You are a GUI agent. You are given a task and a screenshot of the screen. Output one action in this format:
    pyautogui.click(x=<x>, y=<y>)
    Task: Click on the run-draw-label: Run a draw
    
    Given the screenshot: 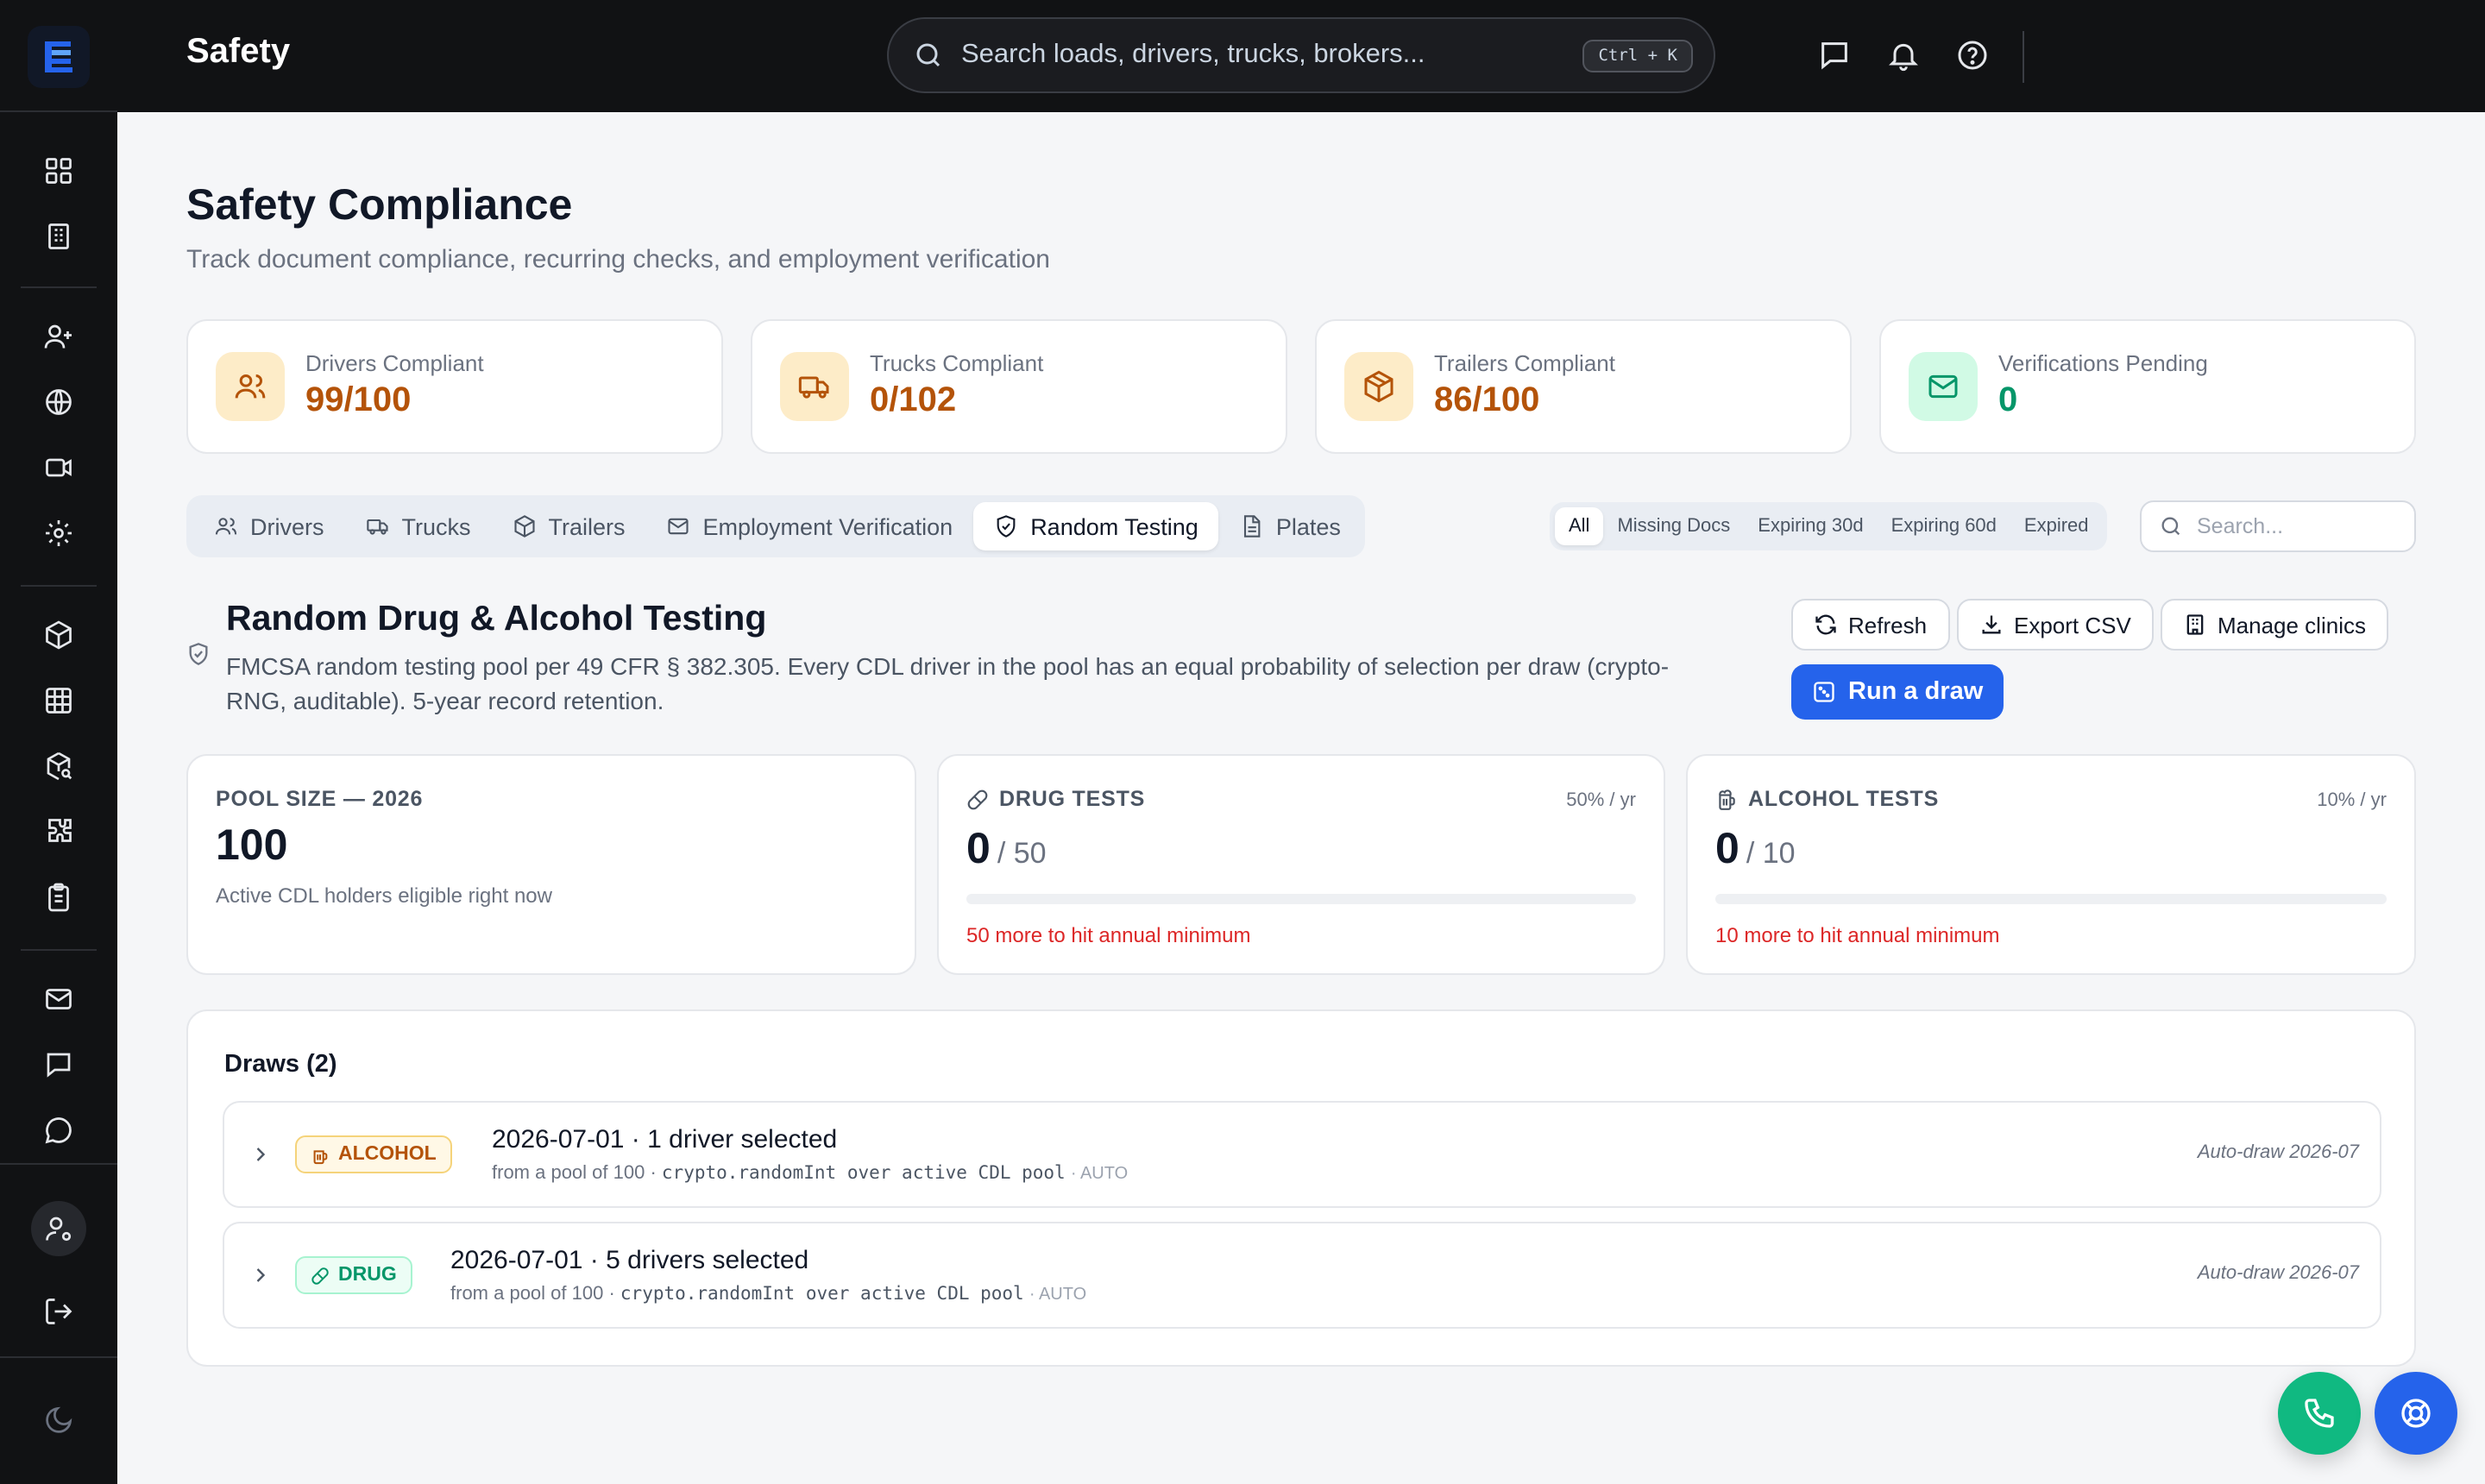 What is the action you would take?
    pyautogui.click(x=1916, y=692)
    